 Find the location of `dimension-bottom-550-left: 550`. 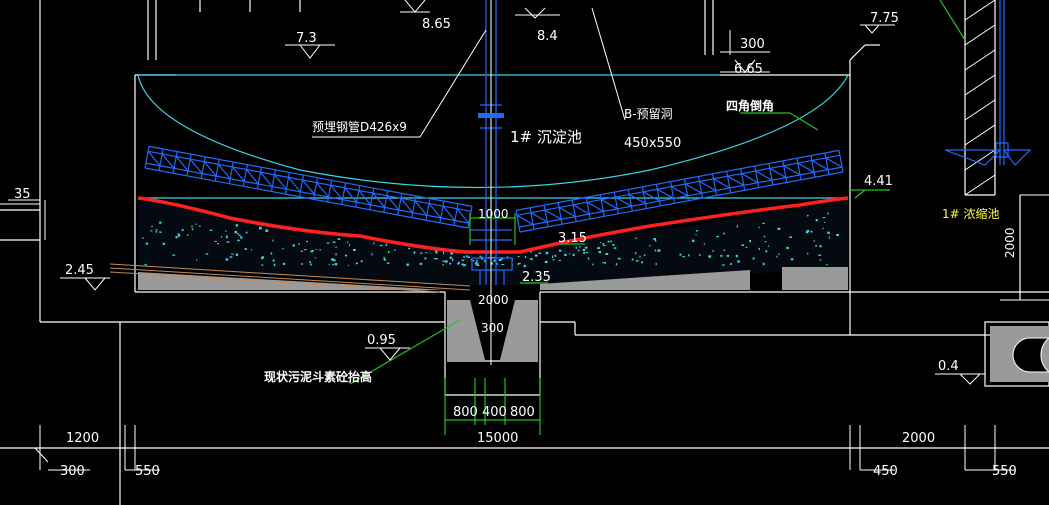

dimension-bottom-550-left: 550 is located at coordinates (147, 471).